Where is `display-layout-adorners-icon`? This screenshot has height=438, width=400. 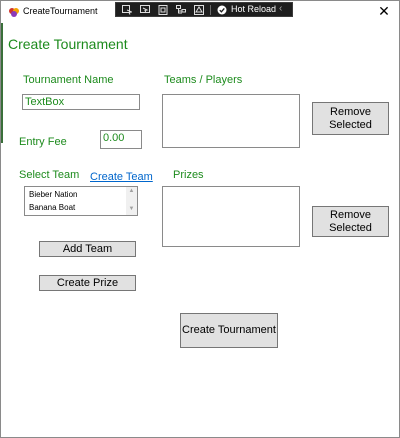
display-layout-adorners-icon is located at coordinates (145, 10).